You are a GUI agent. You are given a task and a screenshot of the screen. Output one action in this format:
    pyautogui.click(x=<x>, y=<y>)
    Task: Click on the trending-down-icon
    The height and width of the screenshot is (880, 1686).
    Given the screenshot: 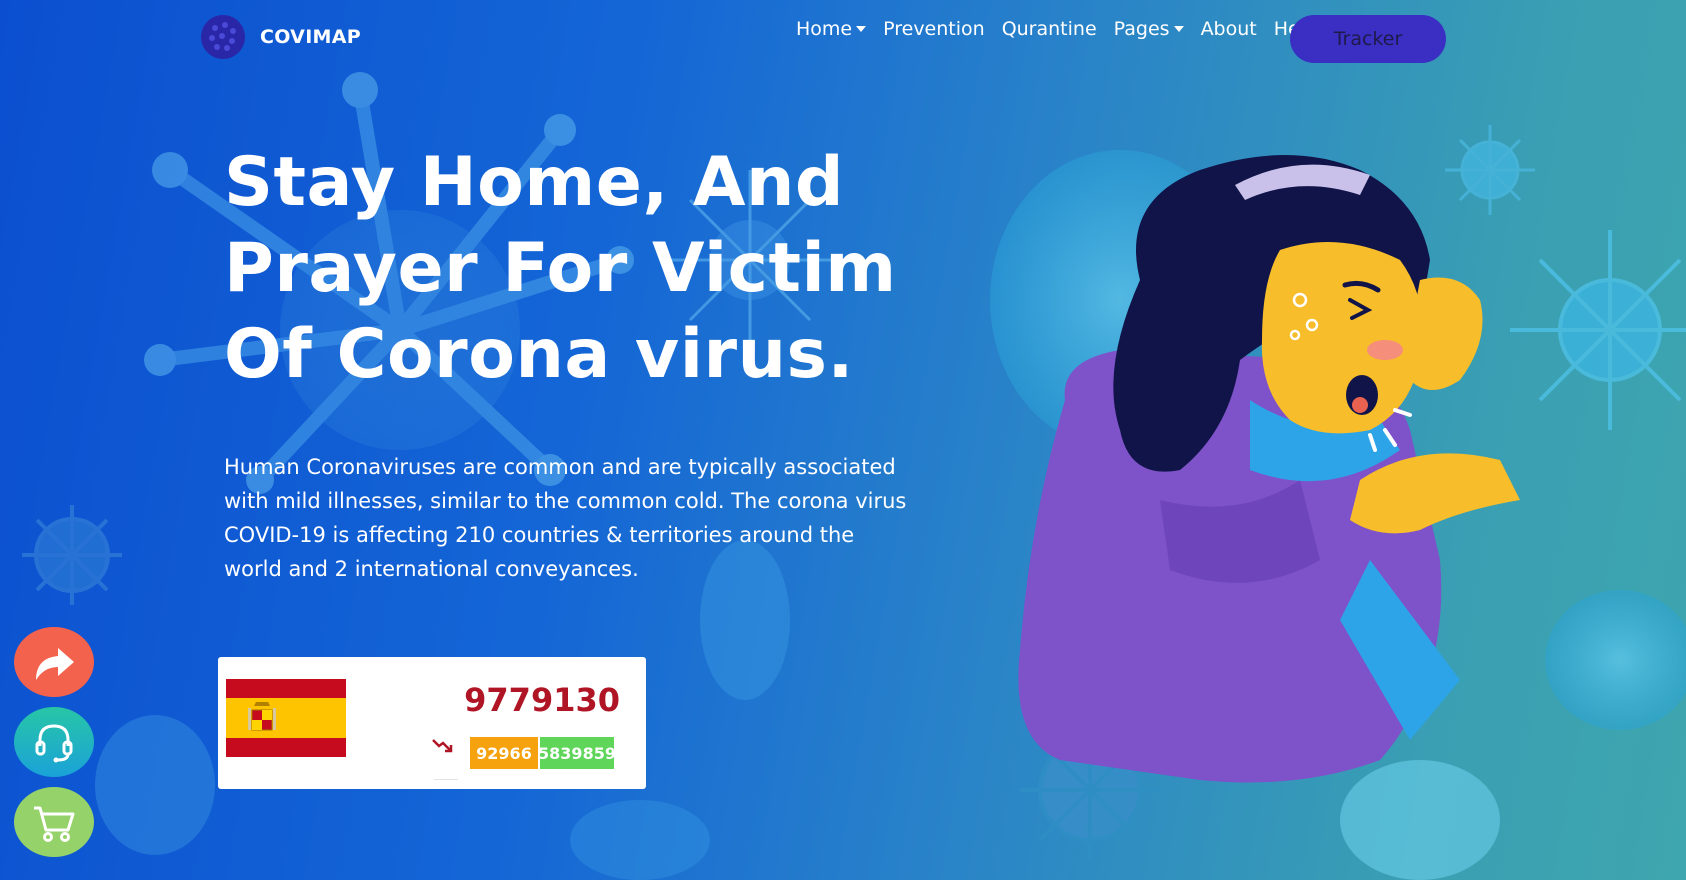 What is the action you would take?
    pyautogui.click(x=442, y=746)
    